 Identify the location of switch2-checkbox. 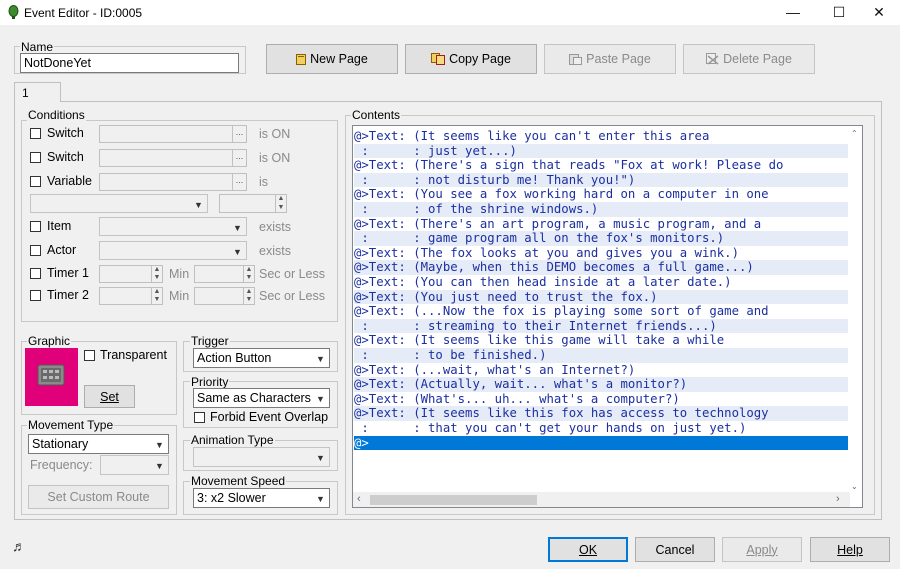
(35, 157).